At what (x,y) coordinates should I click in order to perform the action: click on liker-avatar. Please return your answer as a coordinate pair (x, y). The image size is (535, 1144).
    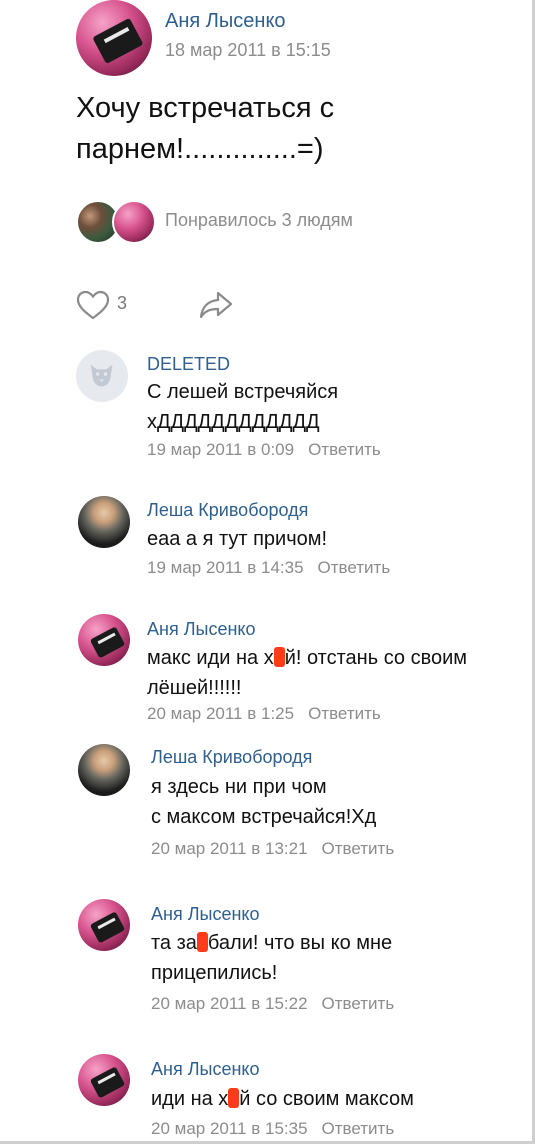
    Looking at the image, I should click on (134, 222).